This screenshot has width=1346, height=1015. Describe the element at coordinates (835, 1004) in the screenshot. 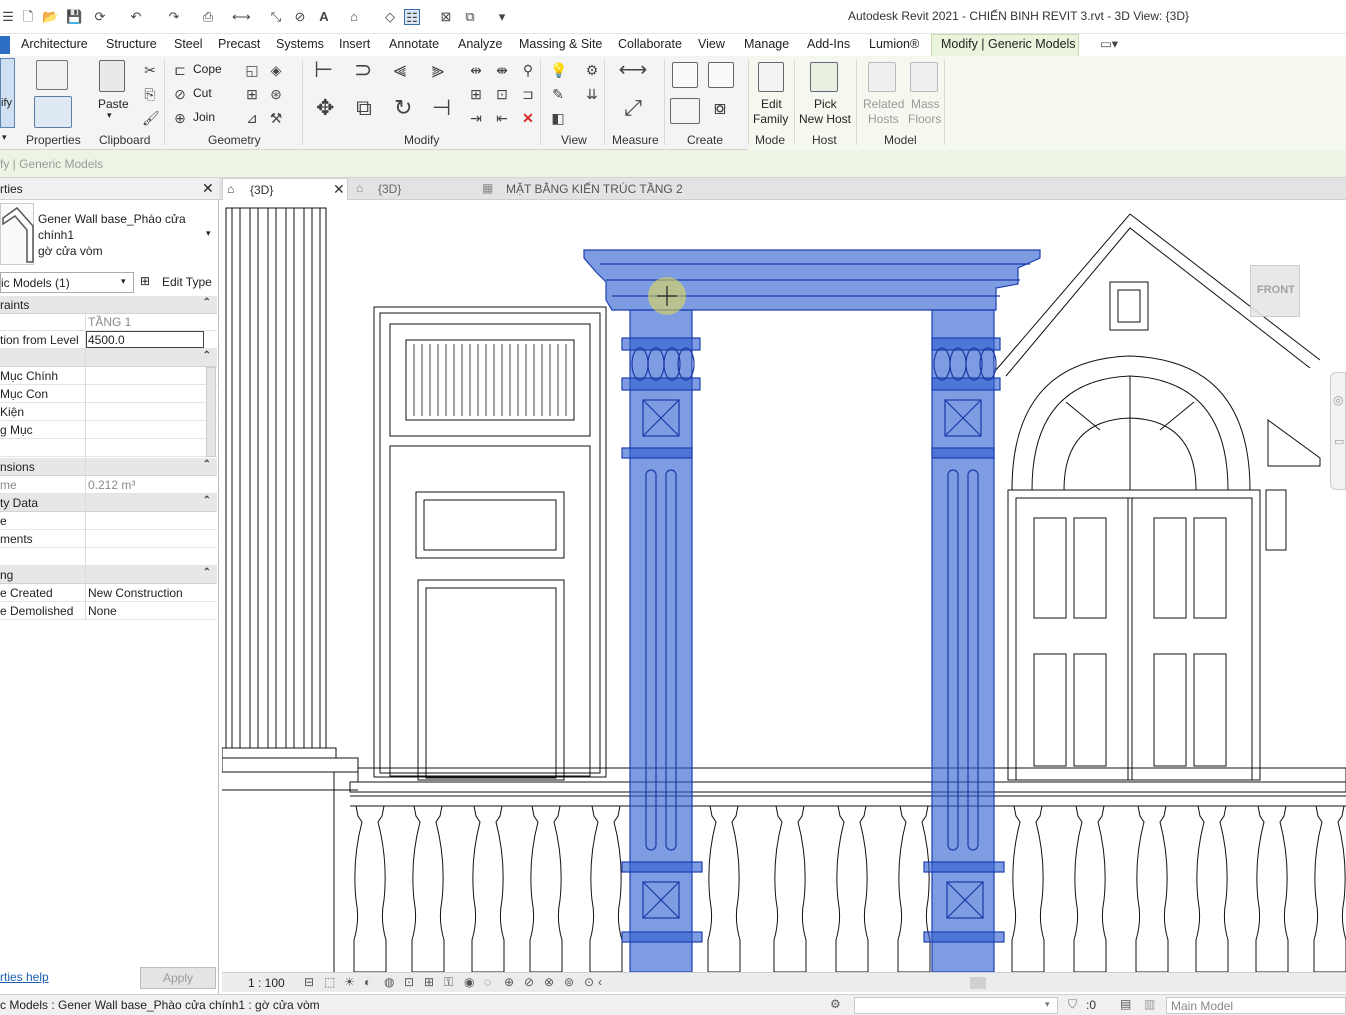

I see `editable-only-icon: ⚙` at that location.